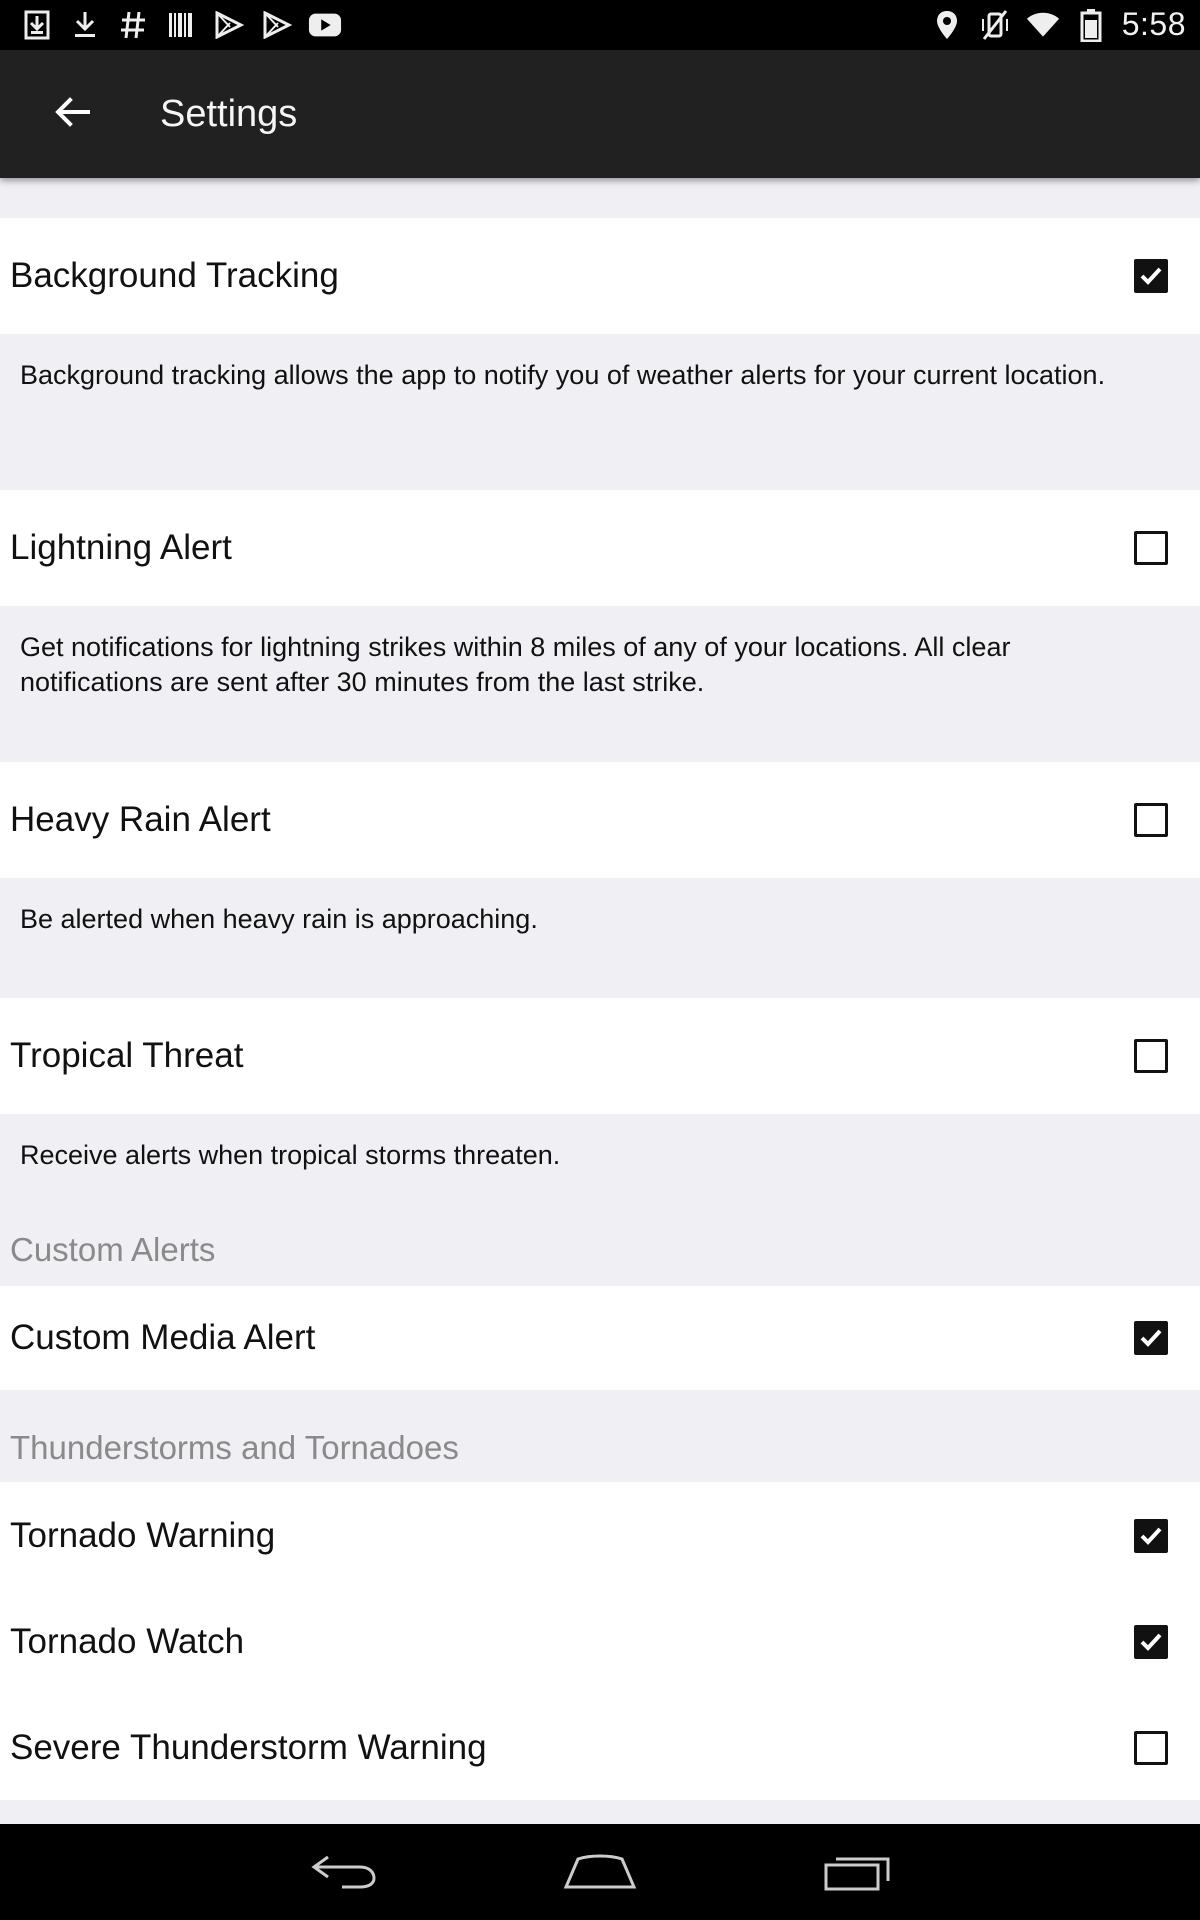  I want to click on battery-icon, so click(1091, 25).